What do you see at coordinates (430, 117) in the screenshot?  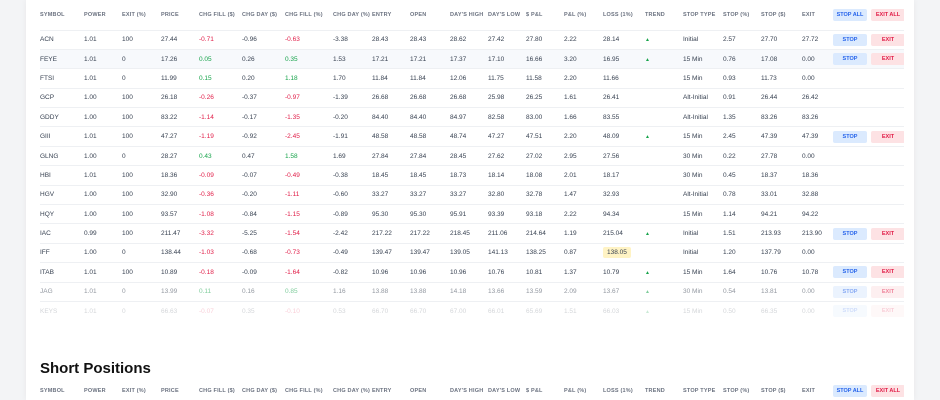 I see `cell-open: 84.40` at bounding box center [430, 117].